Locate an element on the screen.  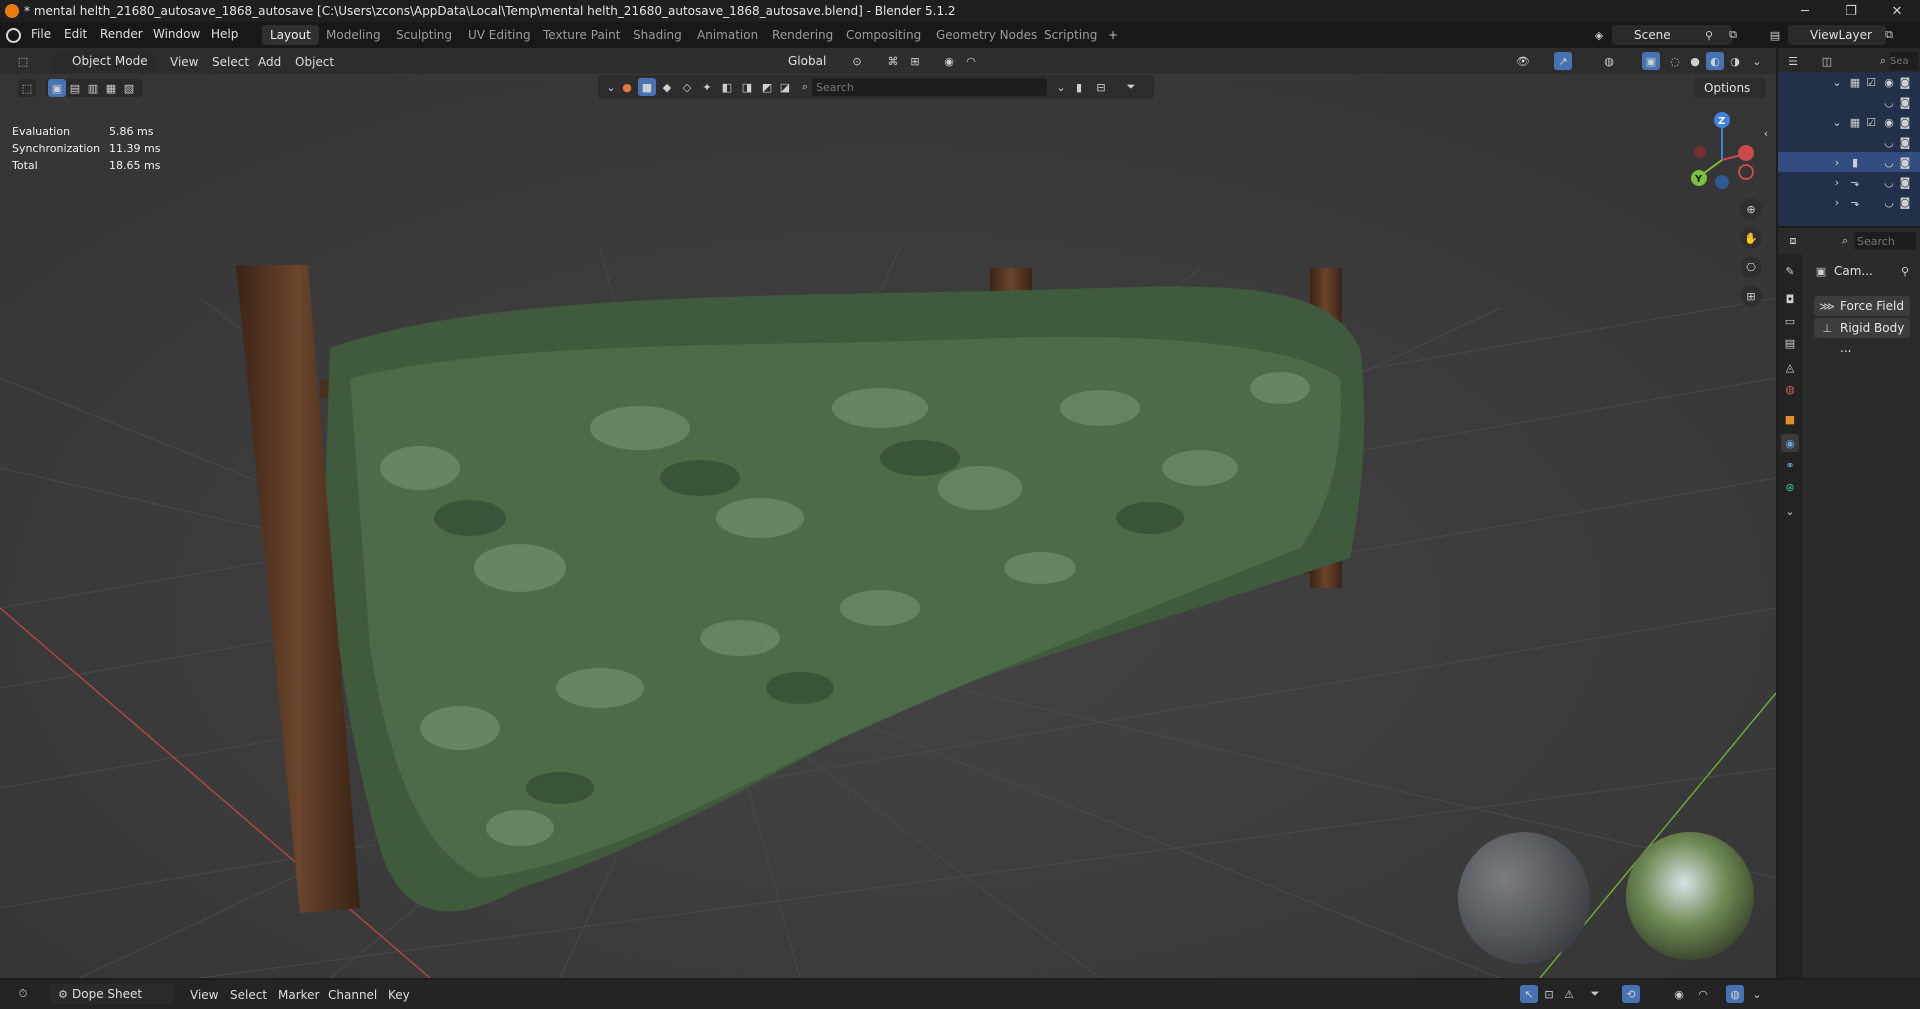
xray-icon: ▣ is located at coordinates (1651, 61).